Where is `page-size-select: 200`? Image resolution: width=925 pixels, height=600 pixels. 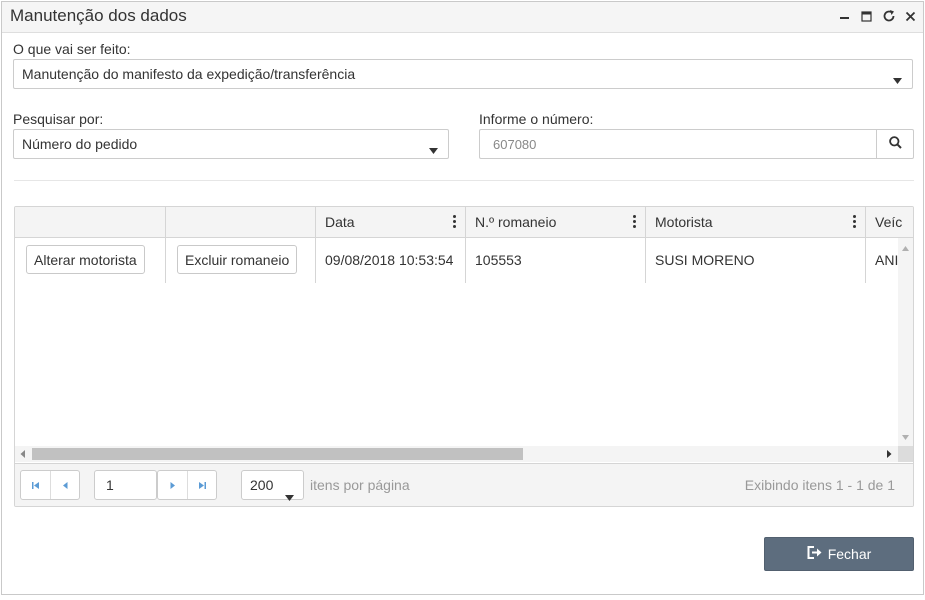 page-size-select: 200 is located at coordinates (272, 485).